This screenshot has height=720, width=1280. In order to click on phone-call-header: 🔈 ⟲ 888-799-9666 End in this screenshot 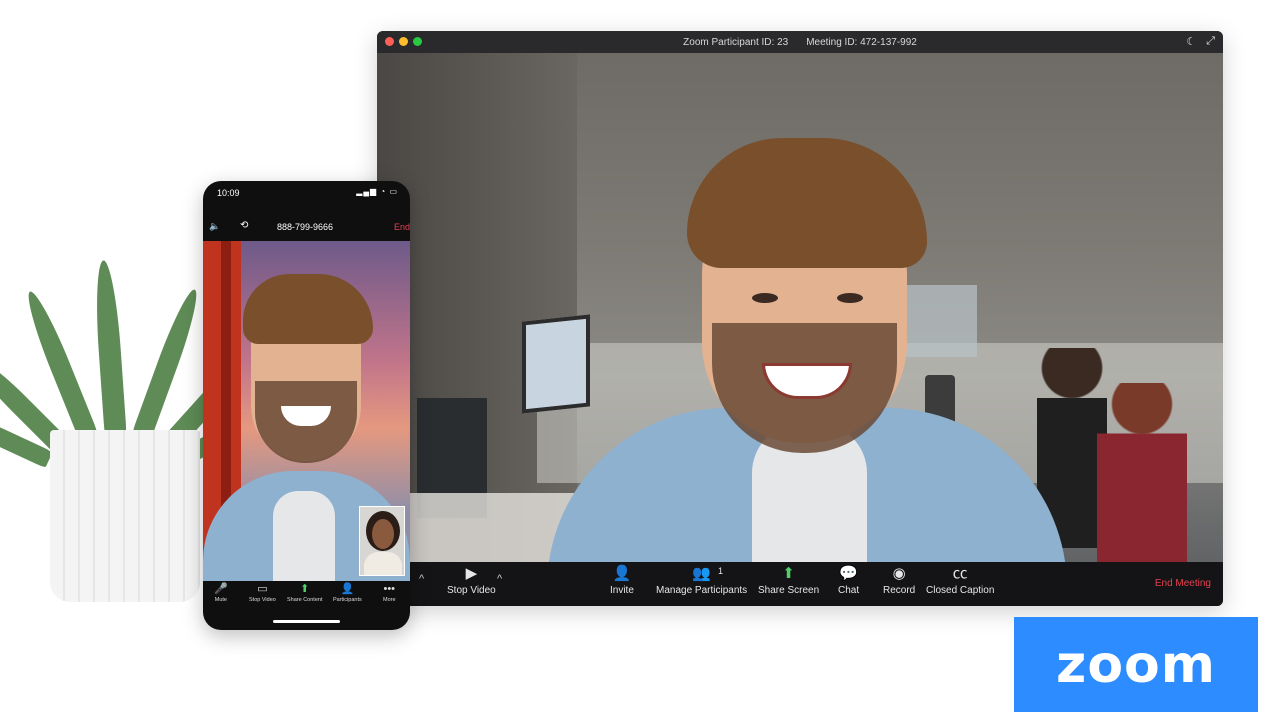, I will do `click(306, 228)`.